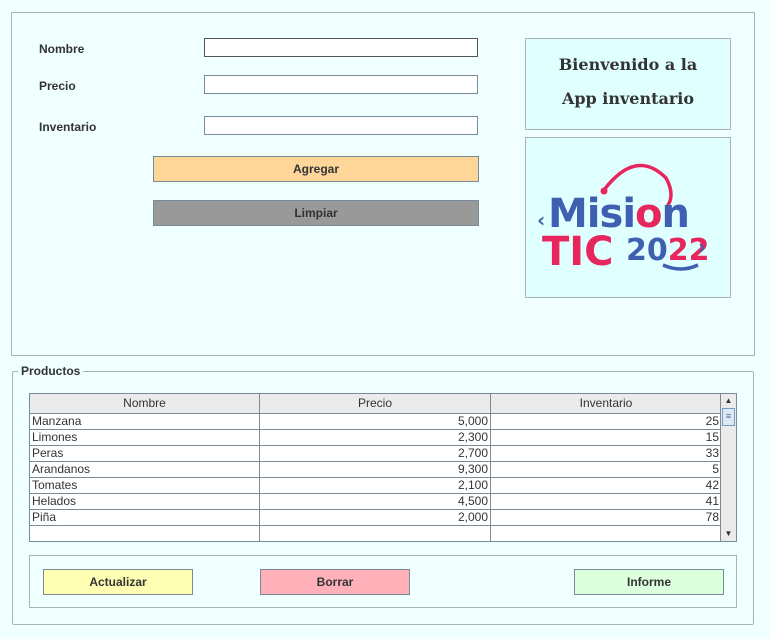 This screenshot has width=770, height=639. I want to click on cell-inventario: 78, so click(606, 517).